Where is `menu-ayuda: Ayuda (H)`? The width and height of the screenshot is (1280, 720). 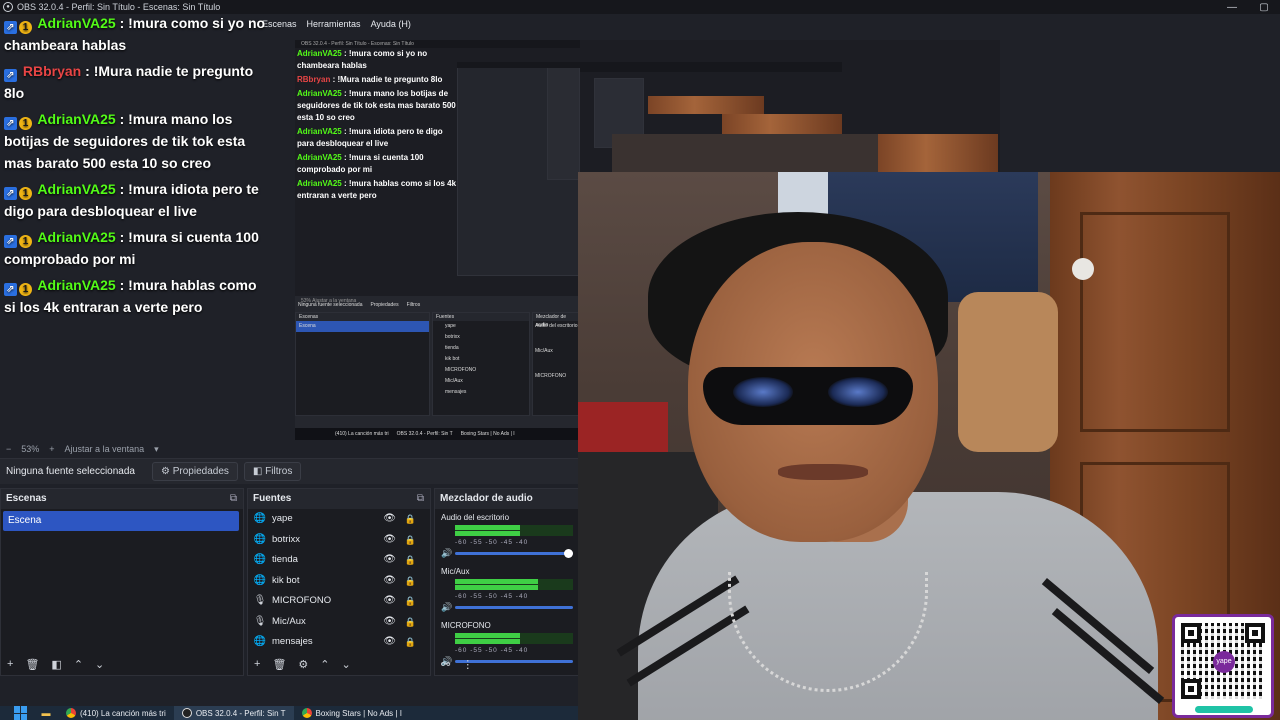
menu-ayuda: Ayuda (H) is located at coordinates (391, 24).